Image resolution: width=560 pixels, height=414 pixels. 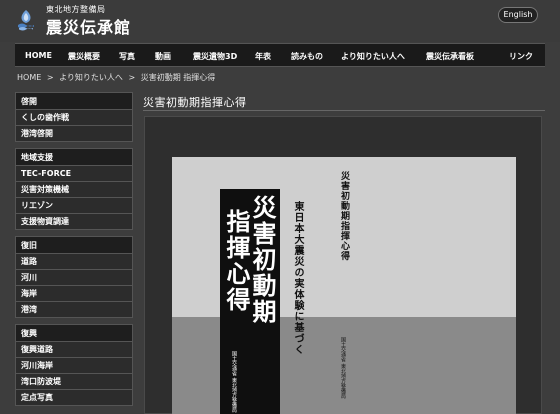 I want to click on site-header: 東北地方整備局 震災伝承館 English, so click(x=280, y=21).